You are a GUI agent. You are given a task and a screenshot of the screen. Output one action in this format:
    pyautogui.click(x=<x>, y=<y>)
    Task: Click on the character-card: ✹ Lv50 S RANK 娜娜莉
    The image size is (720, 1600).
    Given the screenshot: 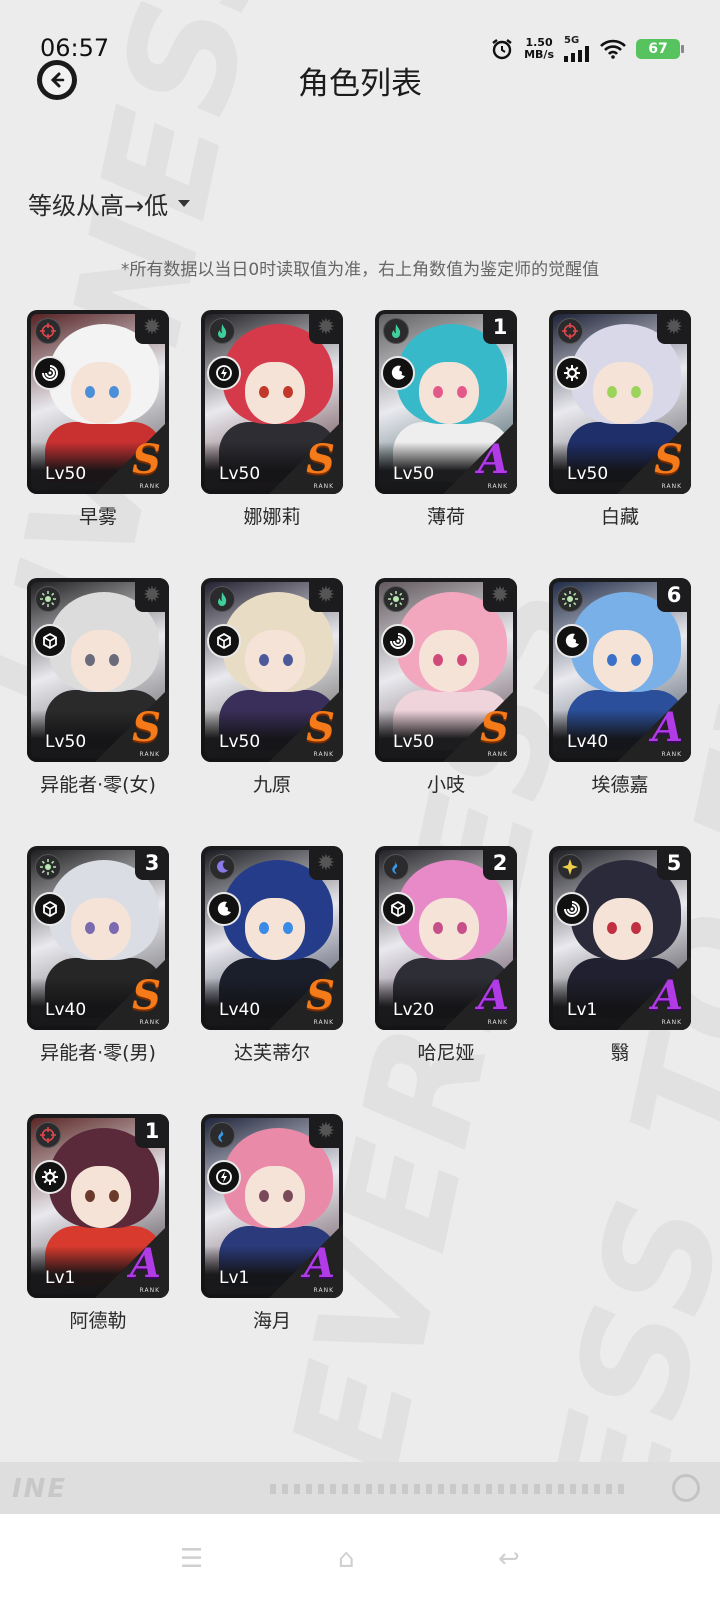 What is the action you would take?
    pyautogui.click(x=272, y=419)
    